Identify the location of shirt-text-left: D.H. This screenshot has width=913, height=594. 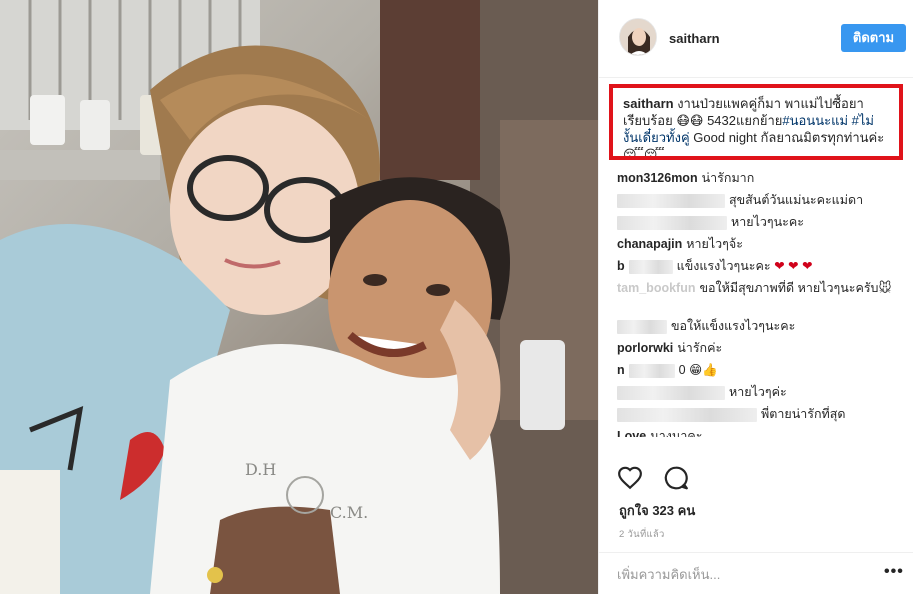
(260, 469).